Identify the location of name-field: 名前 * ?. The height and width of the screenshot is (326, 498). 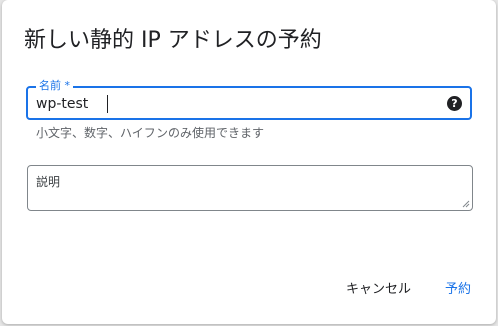
(249, 99).